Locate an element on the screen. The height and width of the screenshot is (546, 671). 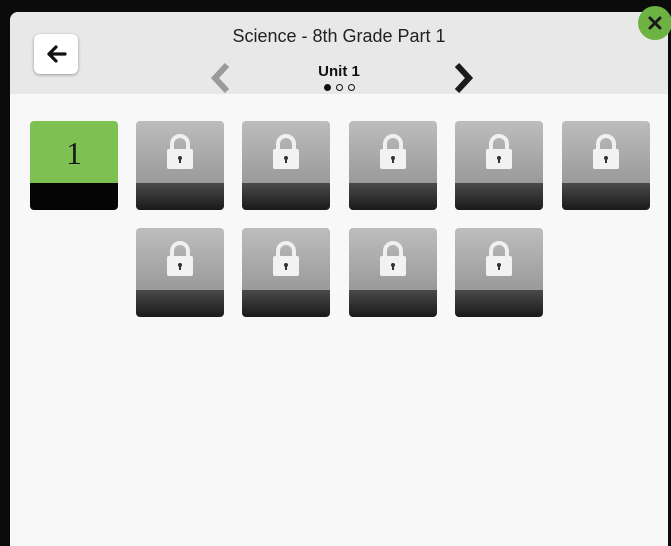
unit-label: Unit 1 is located at coordinates (339, 71).